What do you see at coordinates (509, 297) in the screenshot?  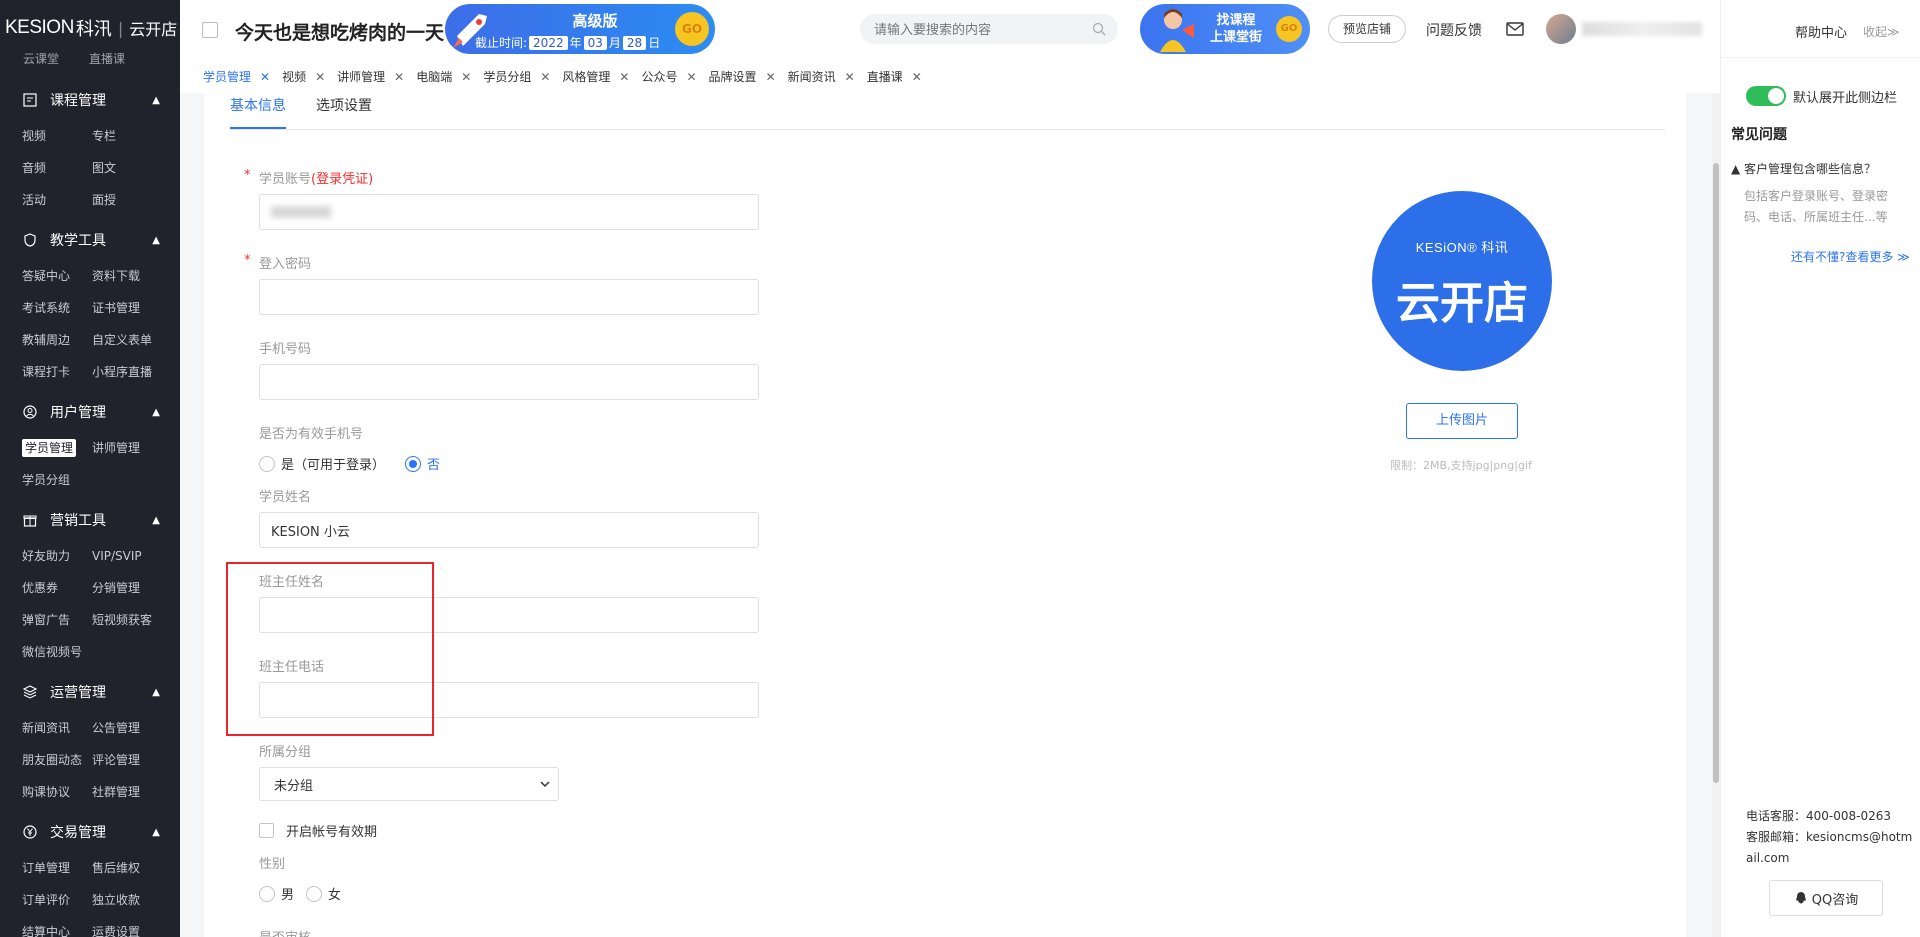 I see `password-input` at bounding box center [509, 297].